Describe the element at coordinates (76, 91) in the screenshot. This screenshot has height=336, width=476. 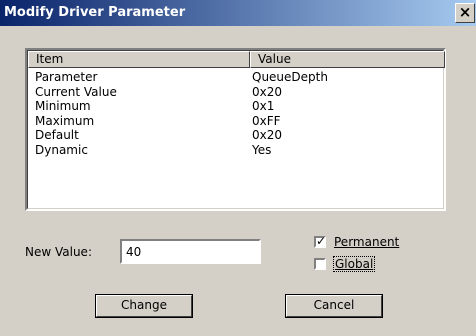
I see `row-item: Current Value` at that location.